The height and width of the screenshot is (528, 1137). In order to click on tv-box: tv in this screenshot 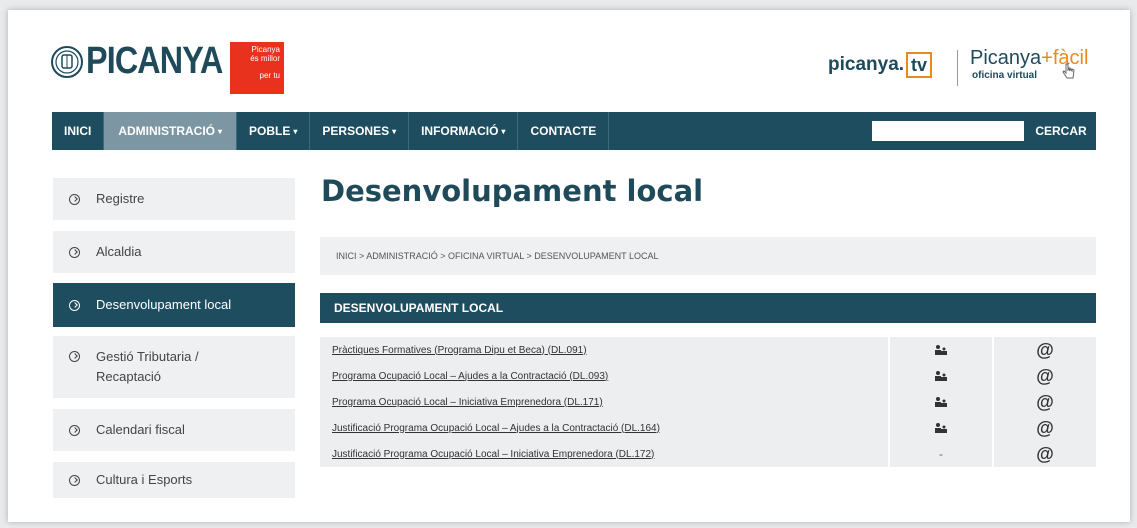, I will do `click(919, 65)`.